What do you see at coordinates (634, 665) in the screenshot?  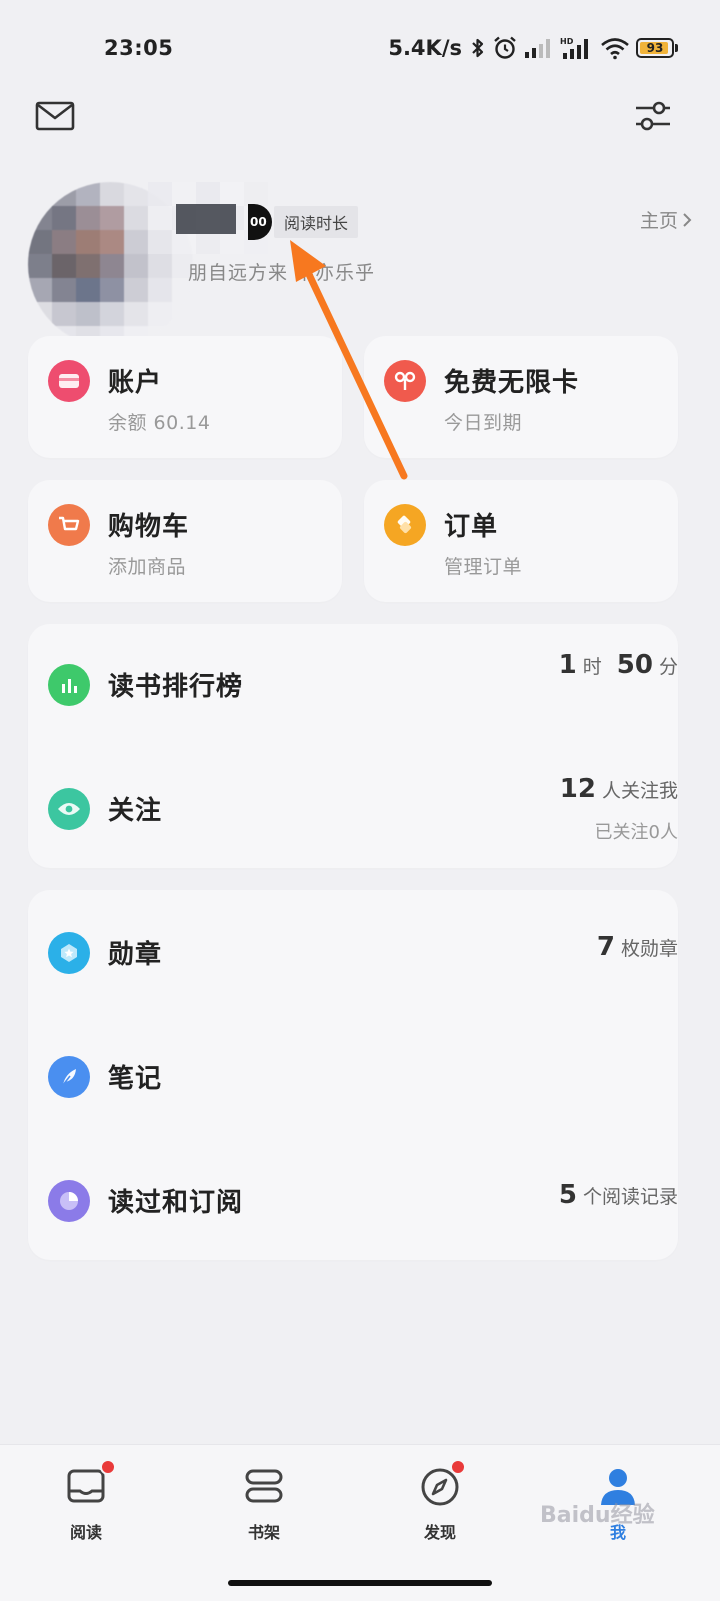 I see `minutes-value: 50` at bounding box center [634, 665].